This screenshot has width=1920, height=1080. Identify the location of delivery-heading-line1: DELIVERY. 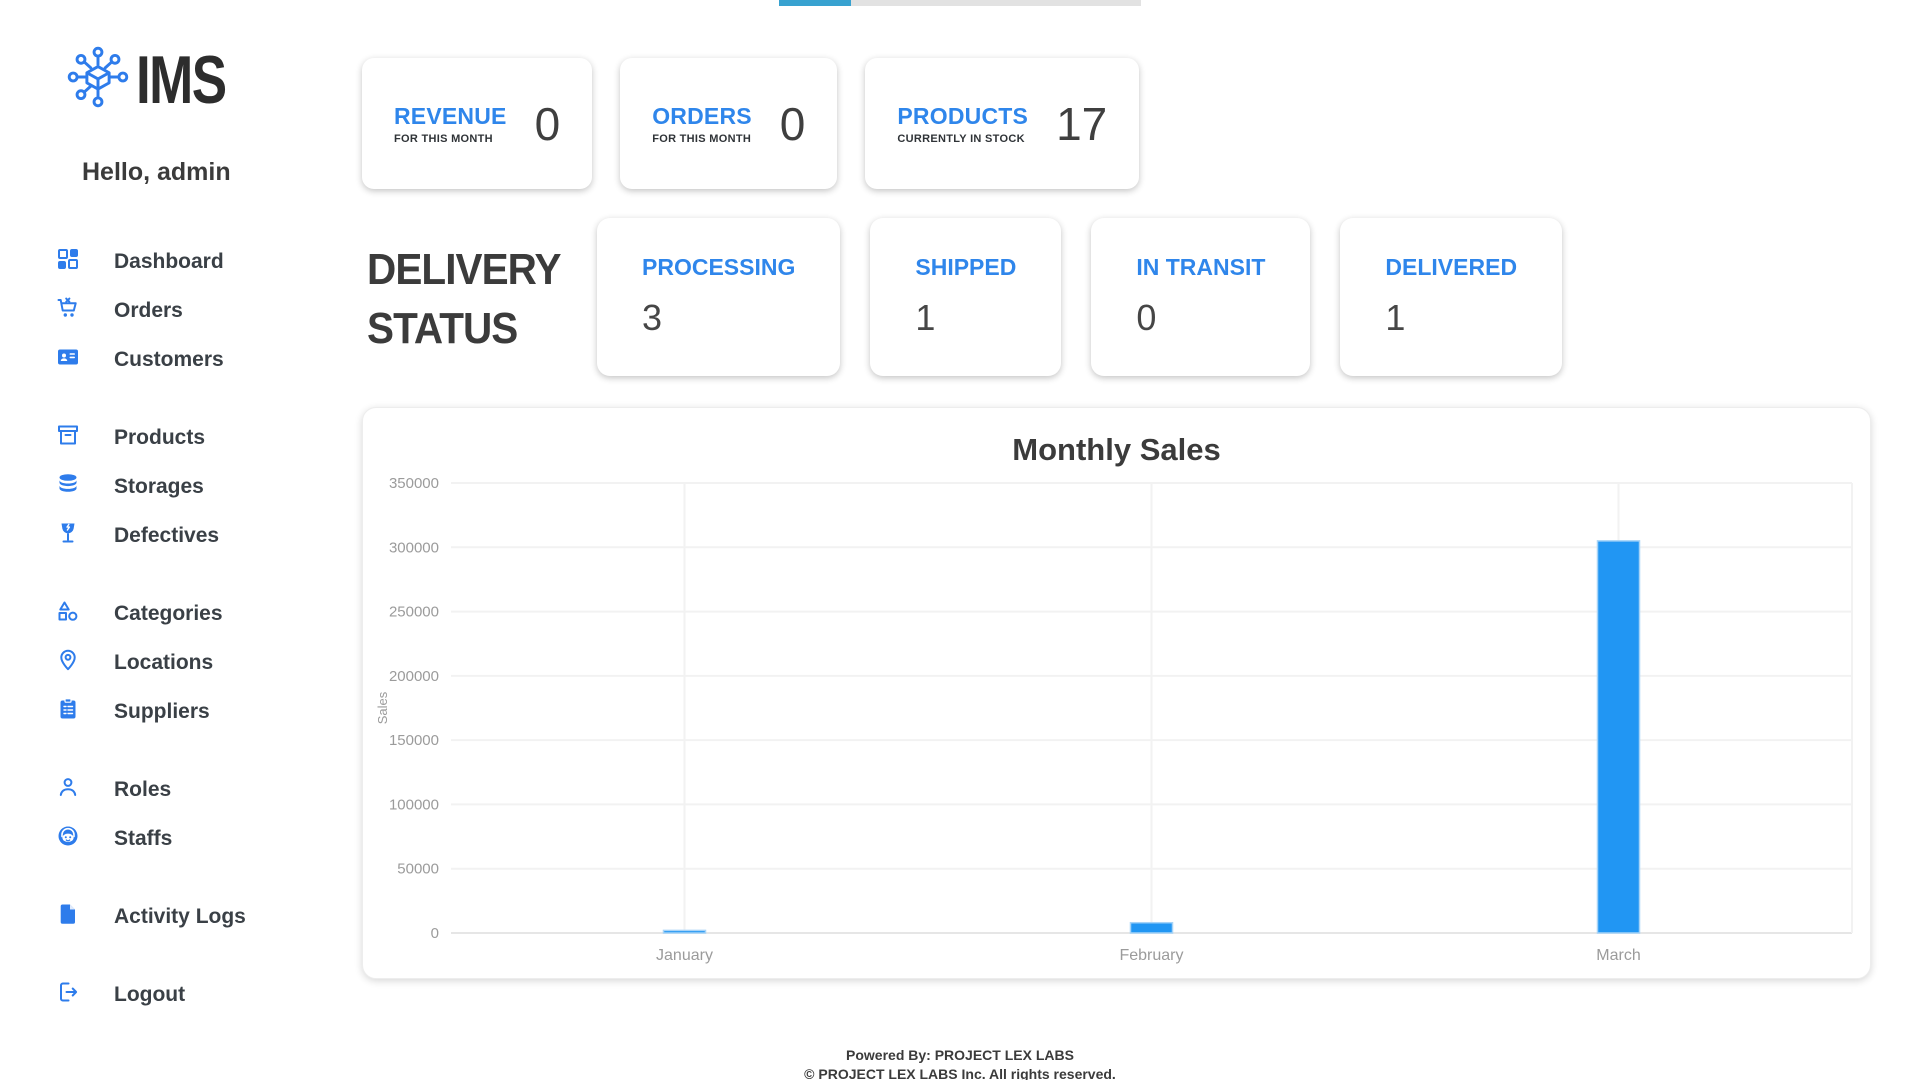
(464, 269).